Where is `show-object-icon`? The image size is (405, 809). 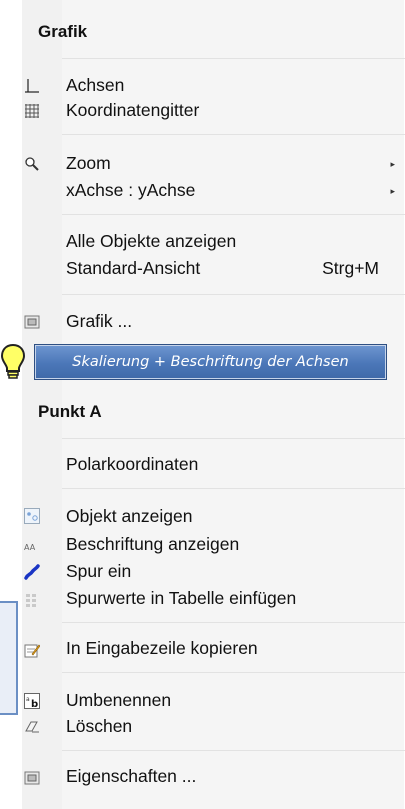
show-object-icon is located at coordinates (32, 516).